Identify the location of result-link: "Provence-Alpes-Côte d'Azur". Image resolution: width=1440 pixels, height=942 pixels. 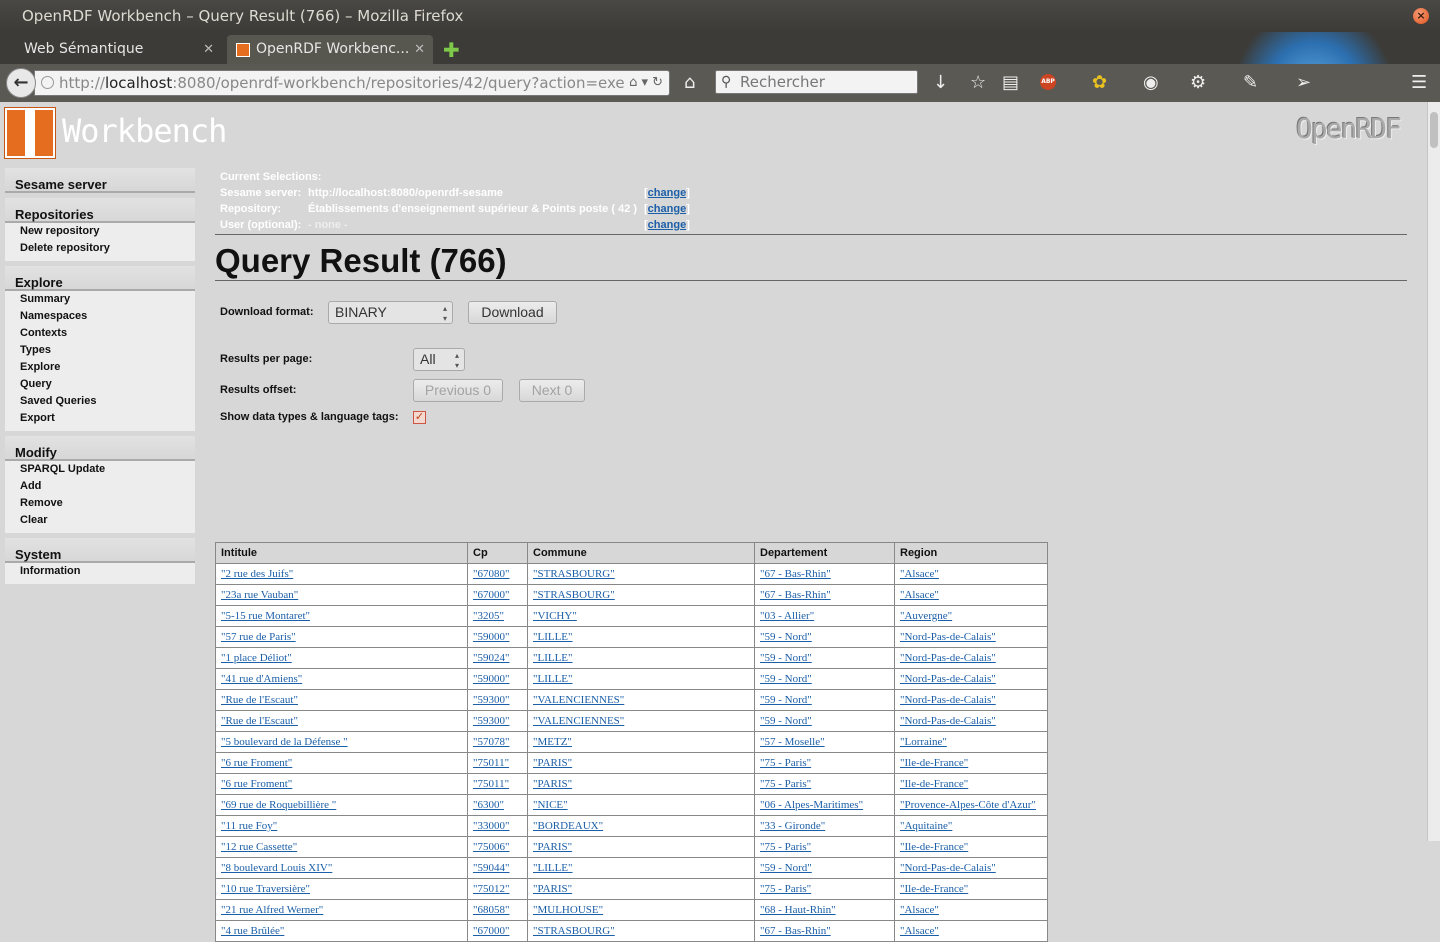
(968, 805).